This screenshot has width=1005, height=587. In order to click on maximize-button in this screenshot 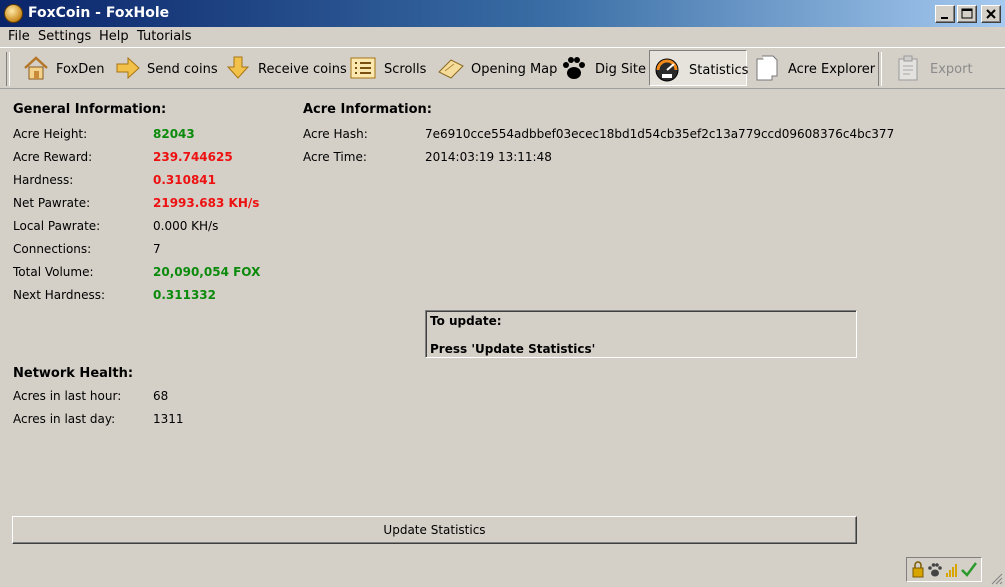, I will do `click(967, 14)`.